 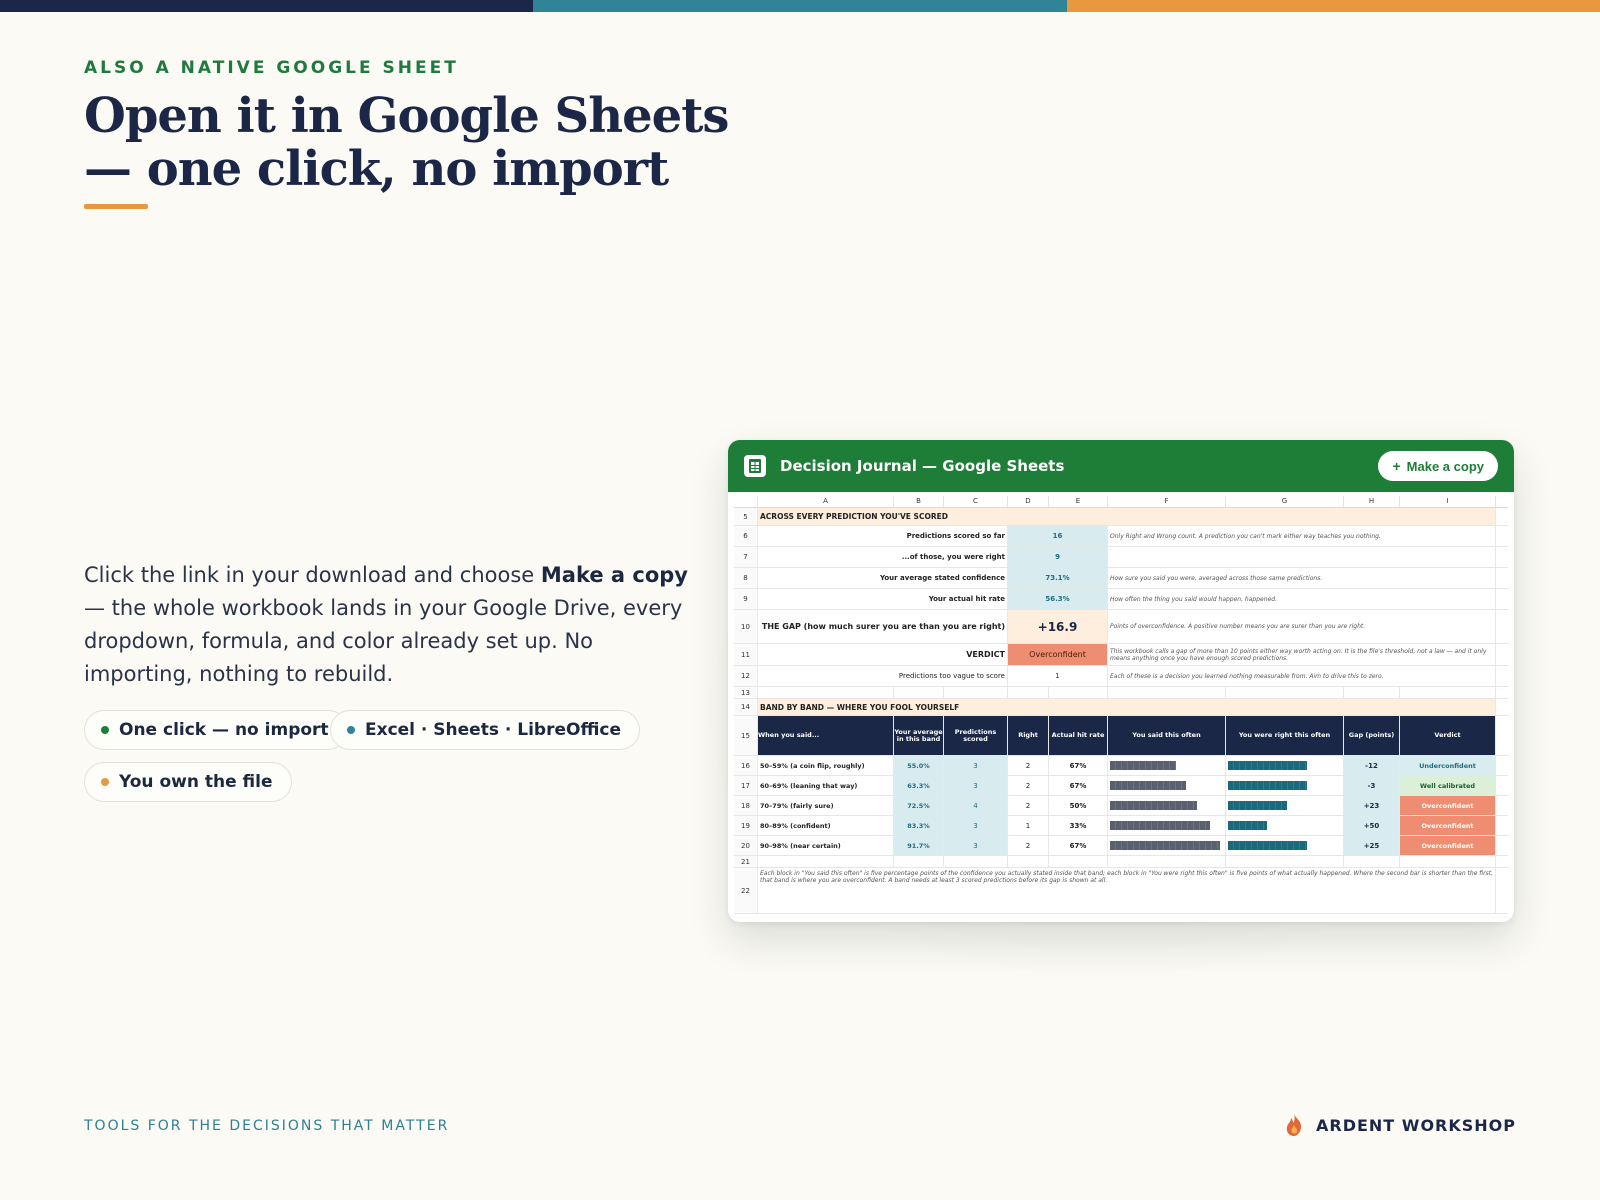 What do you see at coordinates (1448, 785) in the screenshot?
I see `band-verdict: Well calibrated` at bounding box center [1448, 785].